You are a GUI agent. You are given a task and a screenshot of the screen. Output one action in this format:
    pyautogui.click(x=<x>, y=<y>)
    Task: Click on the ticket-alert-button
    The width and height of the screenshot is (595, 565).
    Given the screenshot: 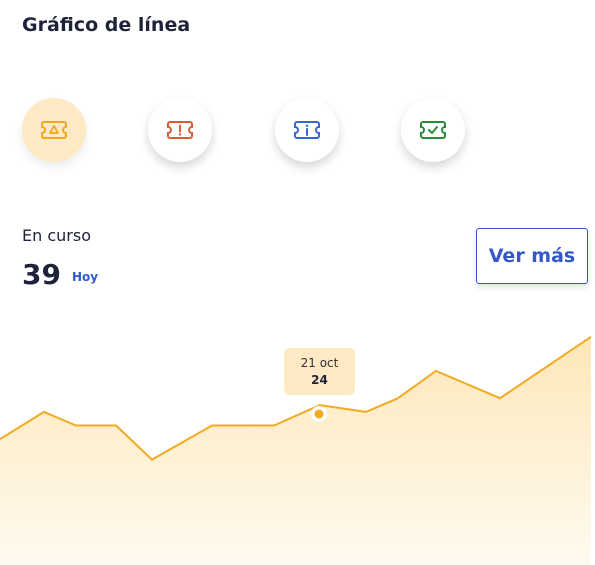 What is the action you would take?
    pyautogui.click(x=180, y=130)
    